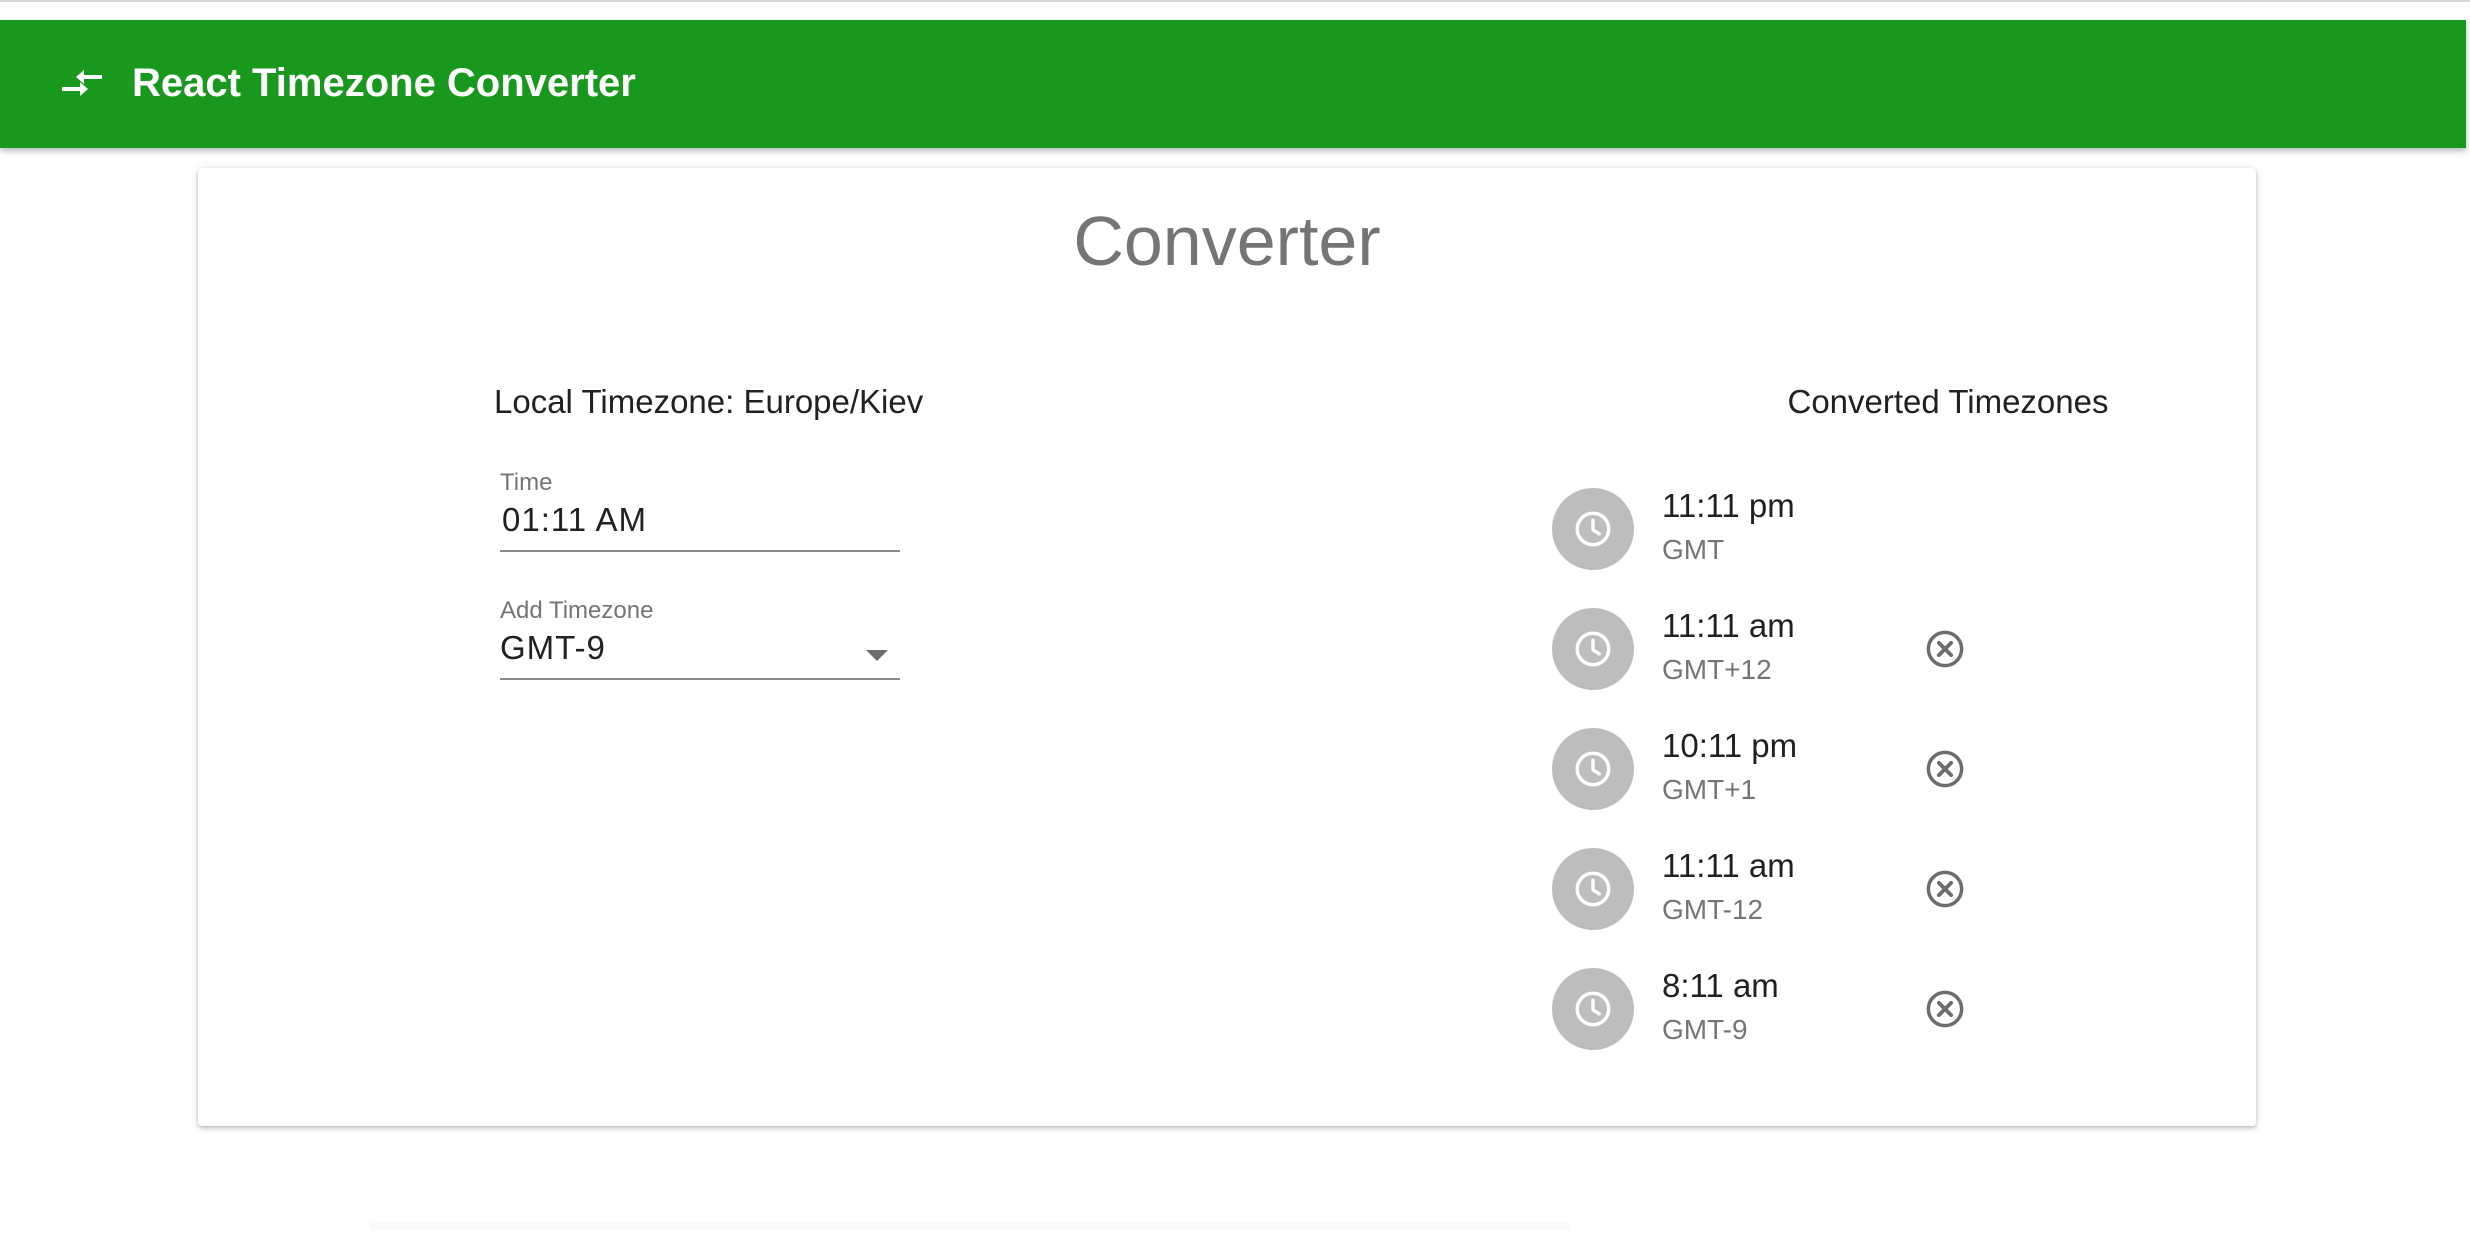 The width and height of the screenshot is (2470, 1236). I want to click on list-item: 8:11 am GMT-9, so click(1852, 1027).